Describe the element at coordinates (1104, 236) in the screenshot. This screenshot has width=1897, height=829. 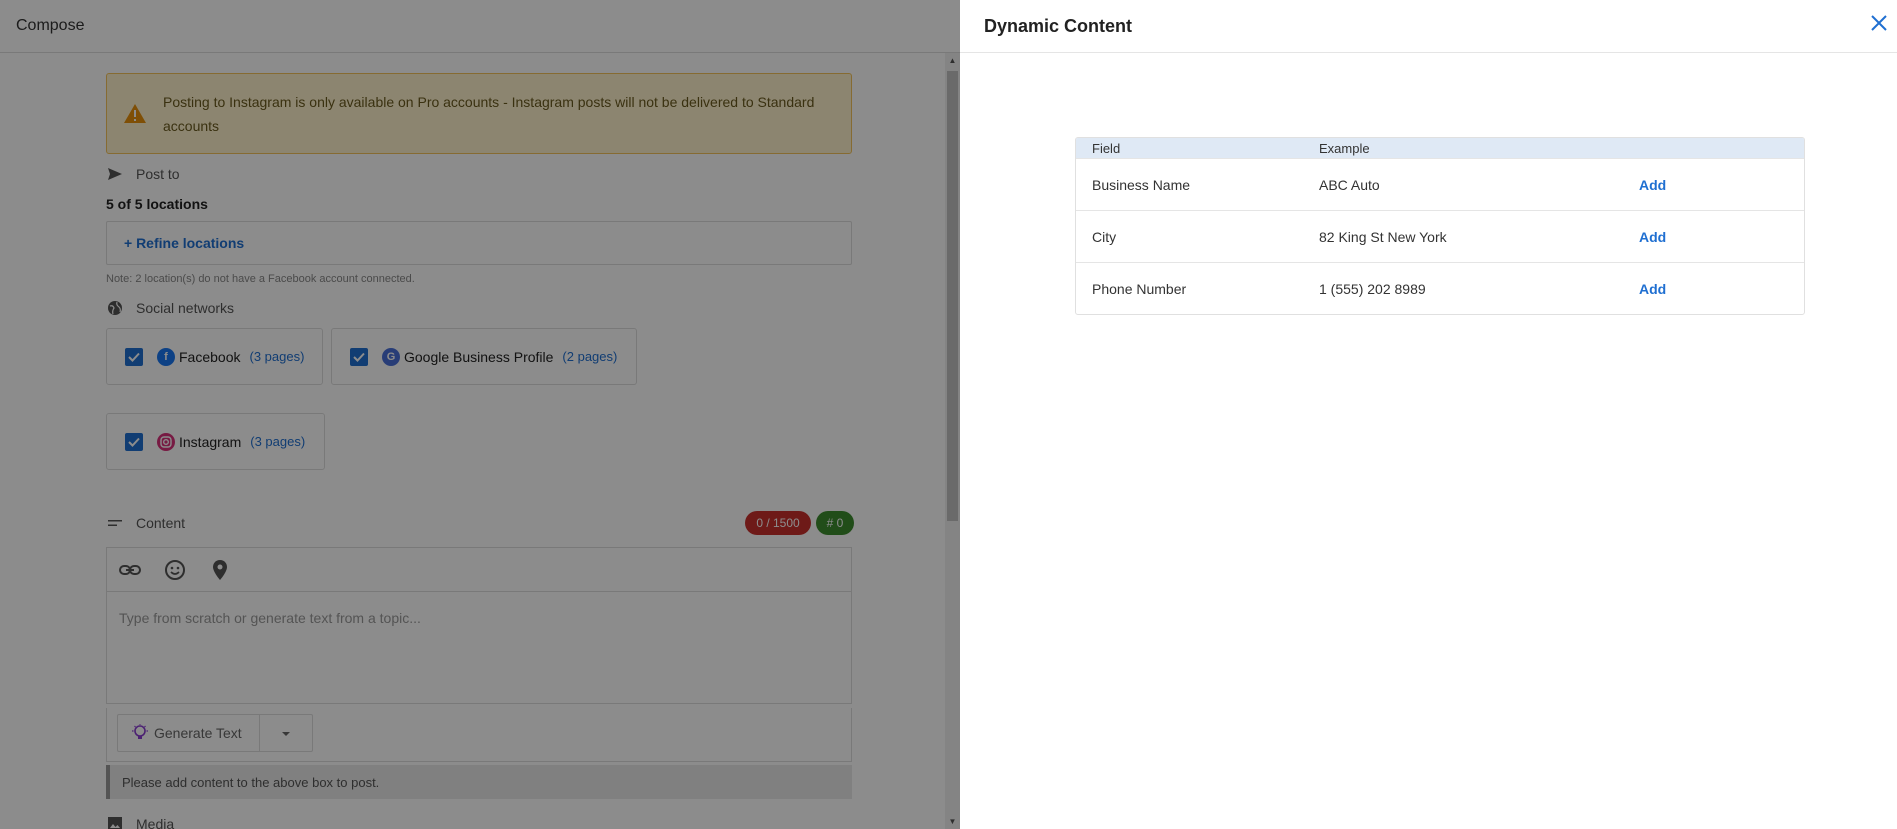
I see `row-field: City` at that location.